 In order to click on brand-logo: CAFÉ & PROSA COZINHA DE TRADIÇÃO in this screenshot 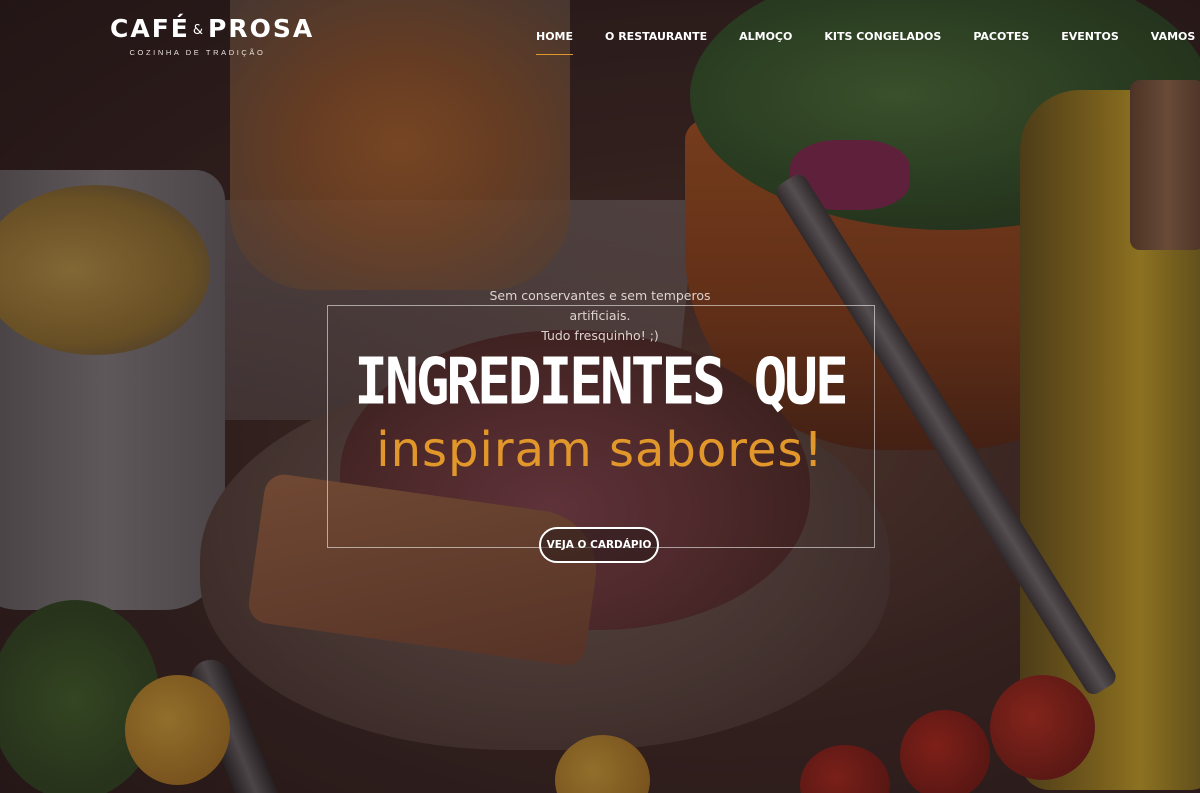, I will do `click(211, 35)`.